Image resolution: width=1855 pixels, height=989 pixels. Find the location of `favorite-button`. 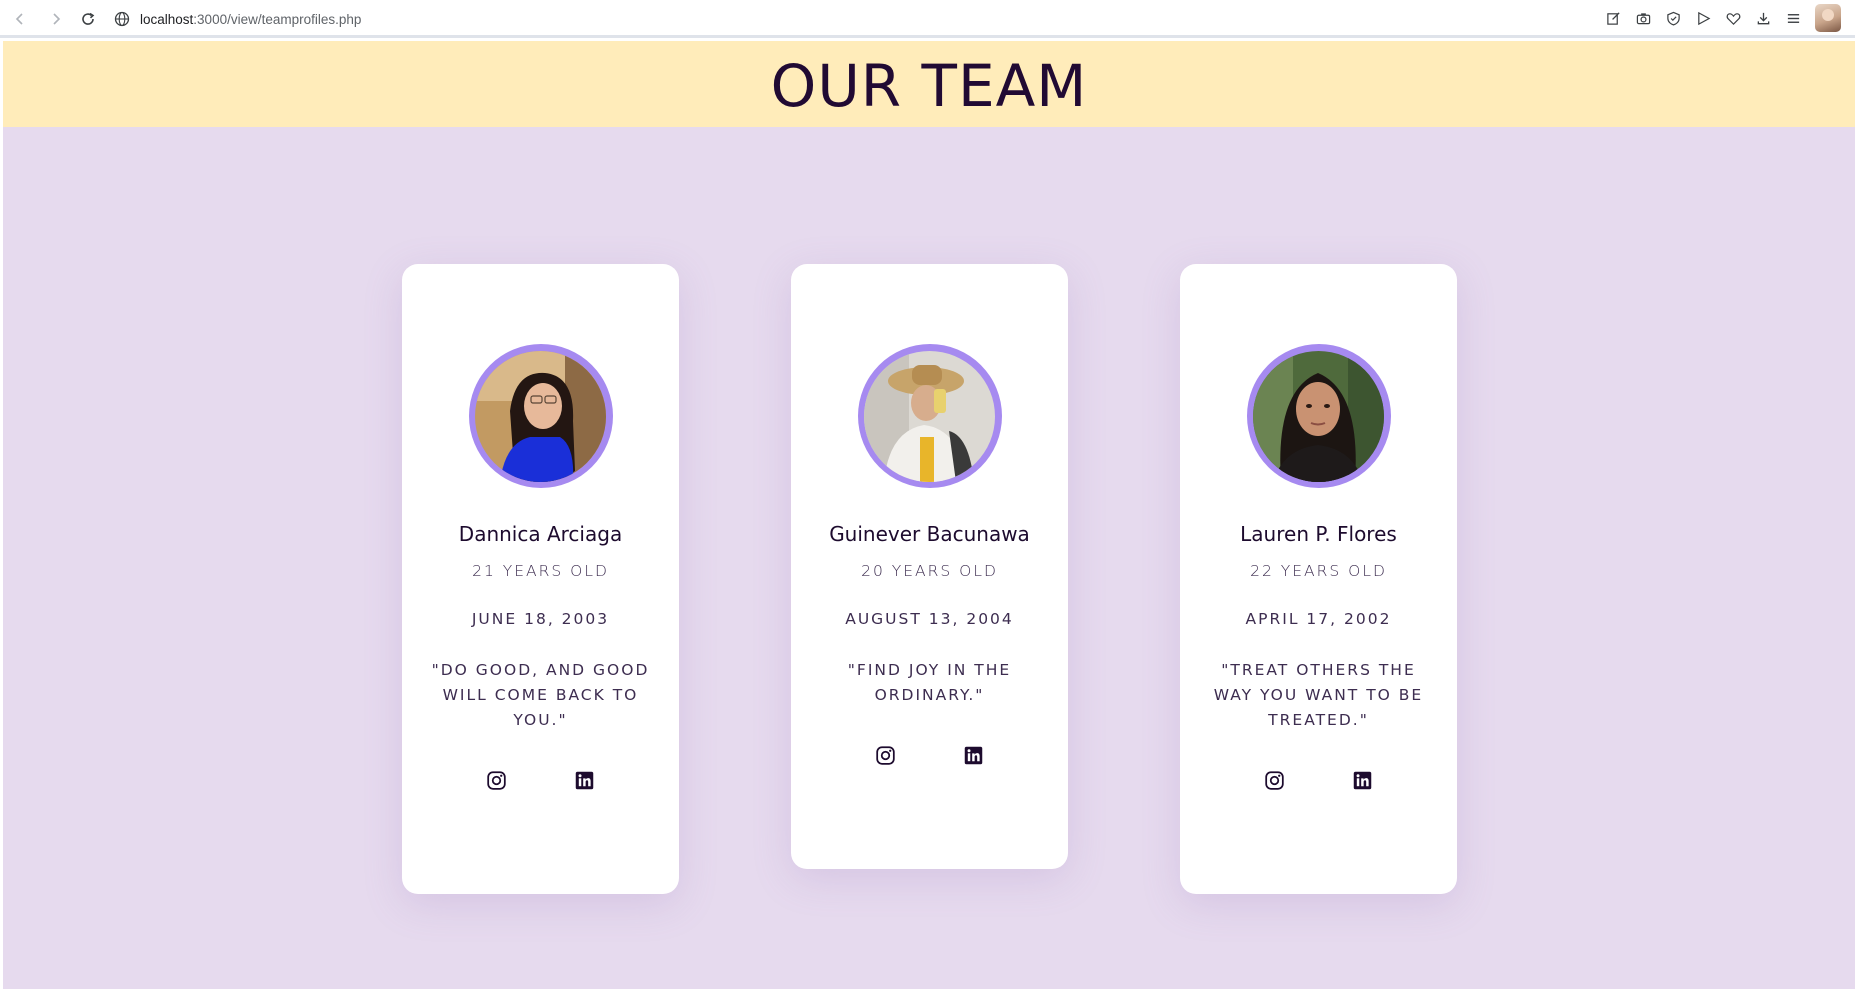

favorite-button is located at coordinates (1733, 18).